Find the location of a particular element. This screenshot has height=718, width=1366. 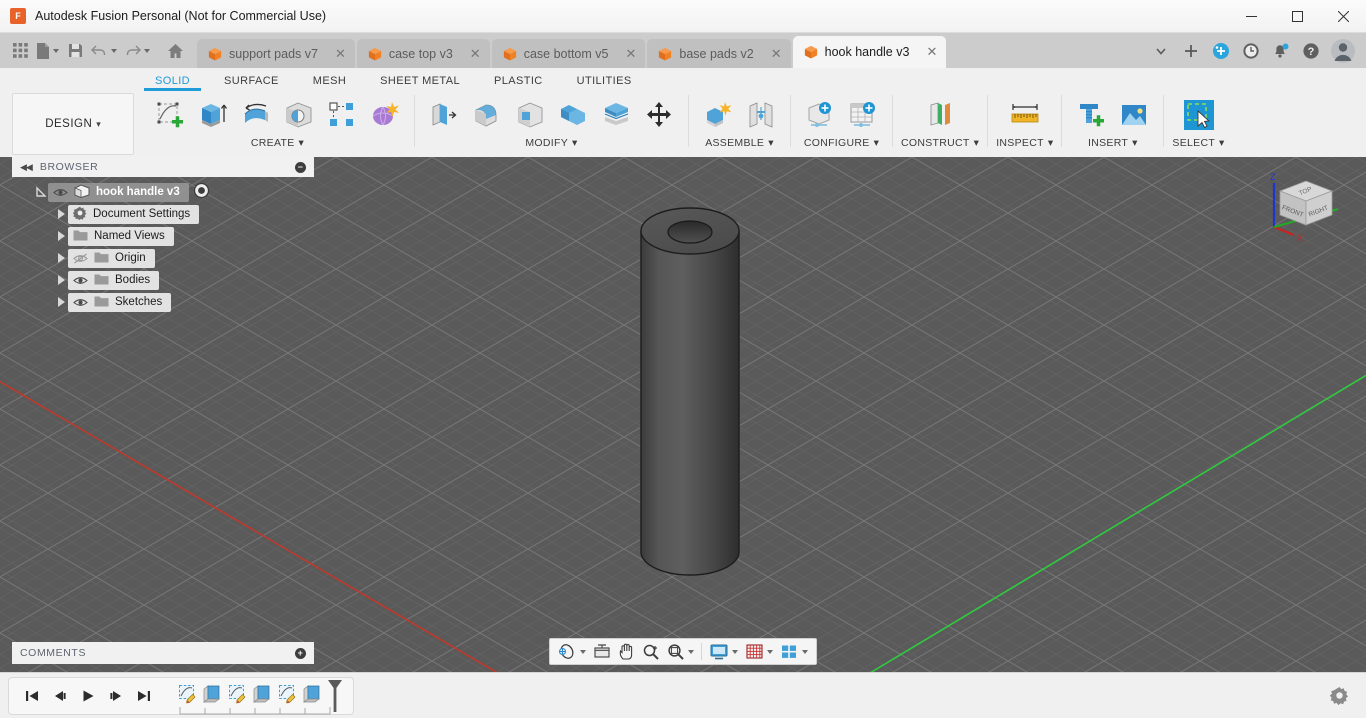

browser-node-named-views: Named Views is located at coordinates (163, 236).